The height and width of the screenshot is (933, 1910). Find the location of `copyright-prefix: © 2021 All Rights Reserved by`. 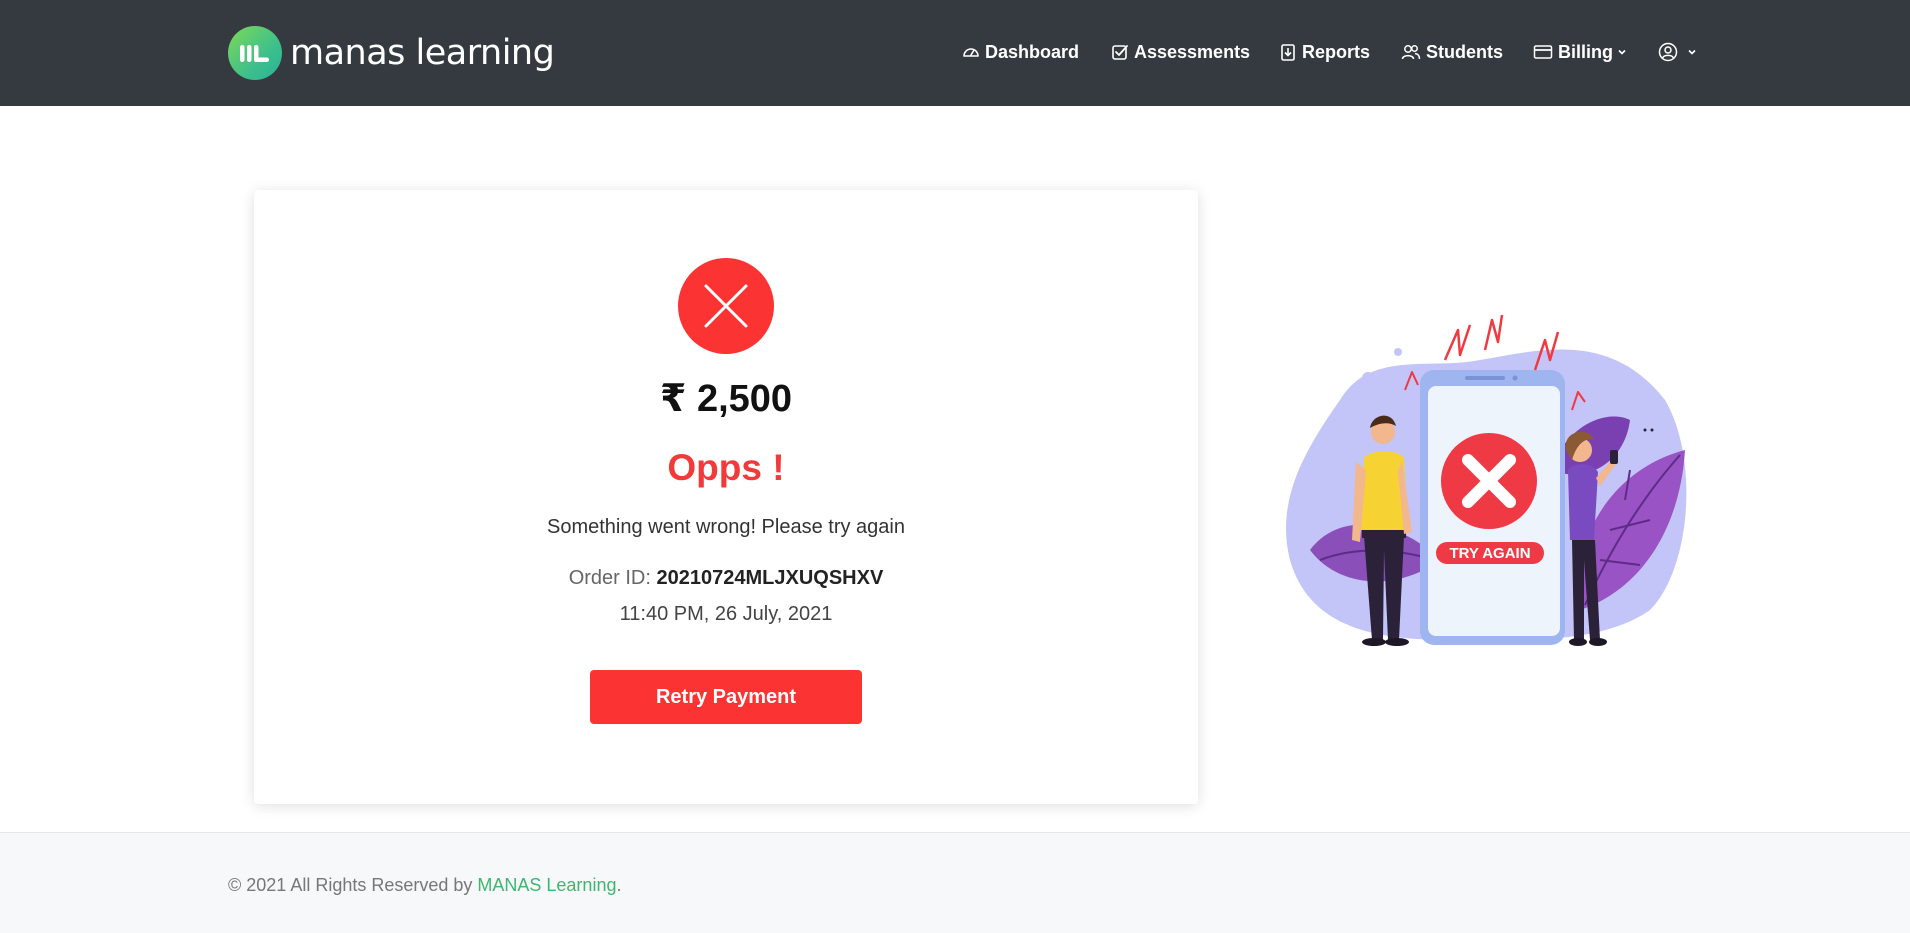

copyright-prefix: © 2021 All Rights Reserved by is located at coordinates (353, 885).